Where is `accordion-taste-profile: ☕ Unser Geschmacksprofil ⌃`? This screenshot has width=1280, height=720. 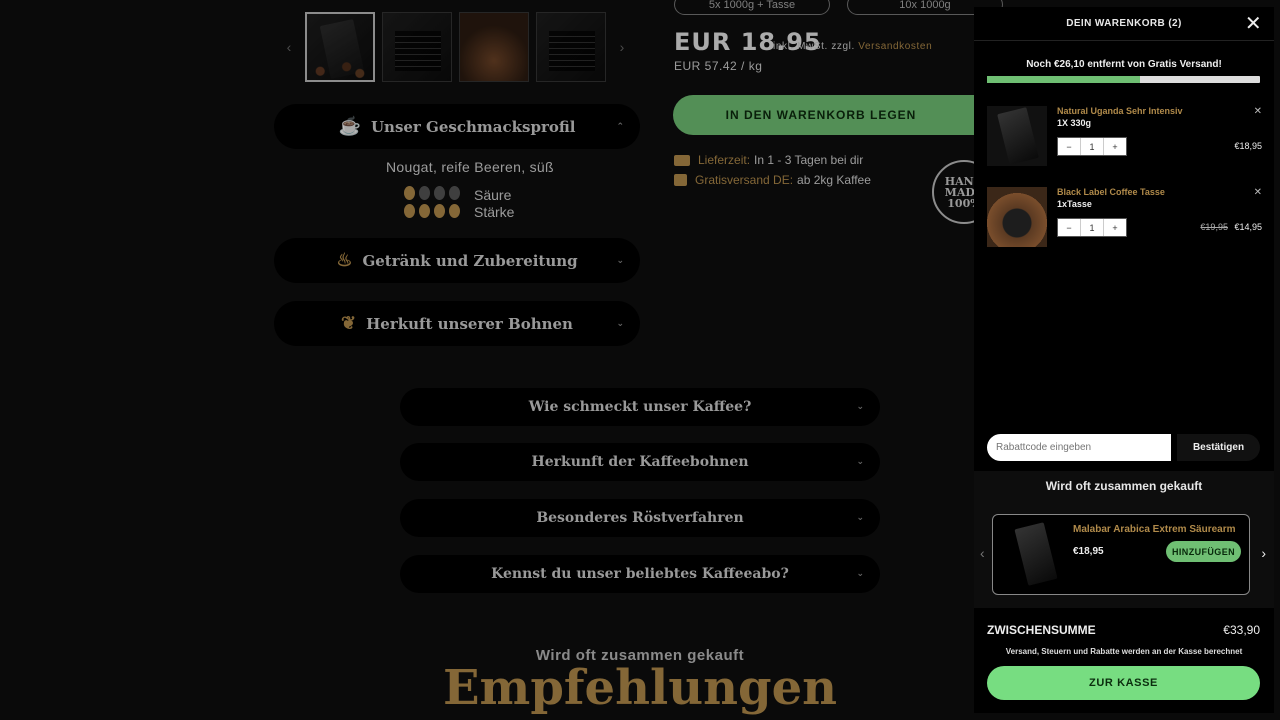 accordion-taste-profile: ☕ Unser Geschmacksprofil ⌃ is located at coordinates (457, 126).